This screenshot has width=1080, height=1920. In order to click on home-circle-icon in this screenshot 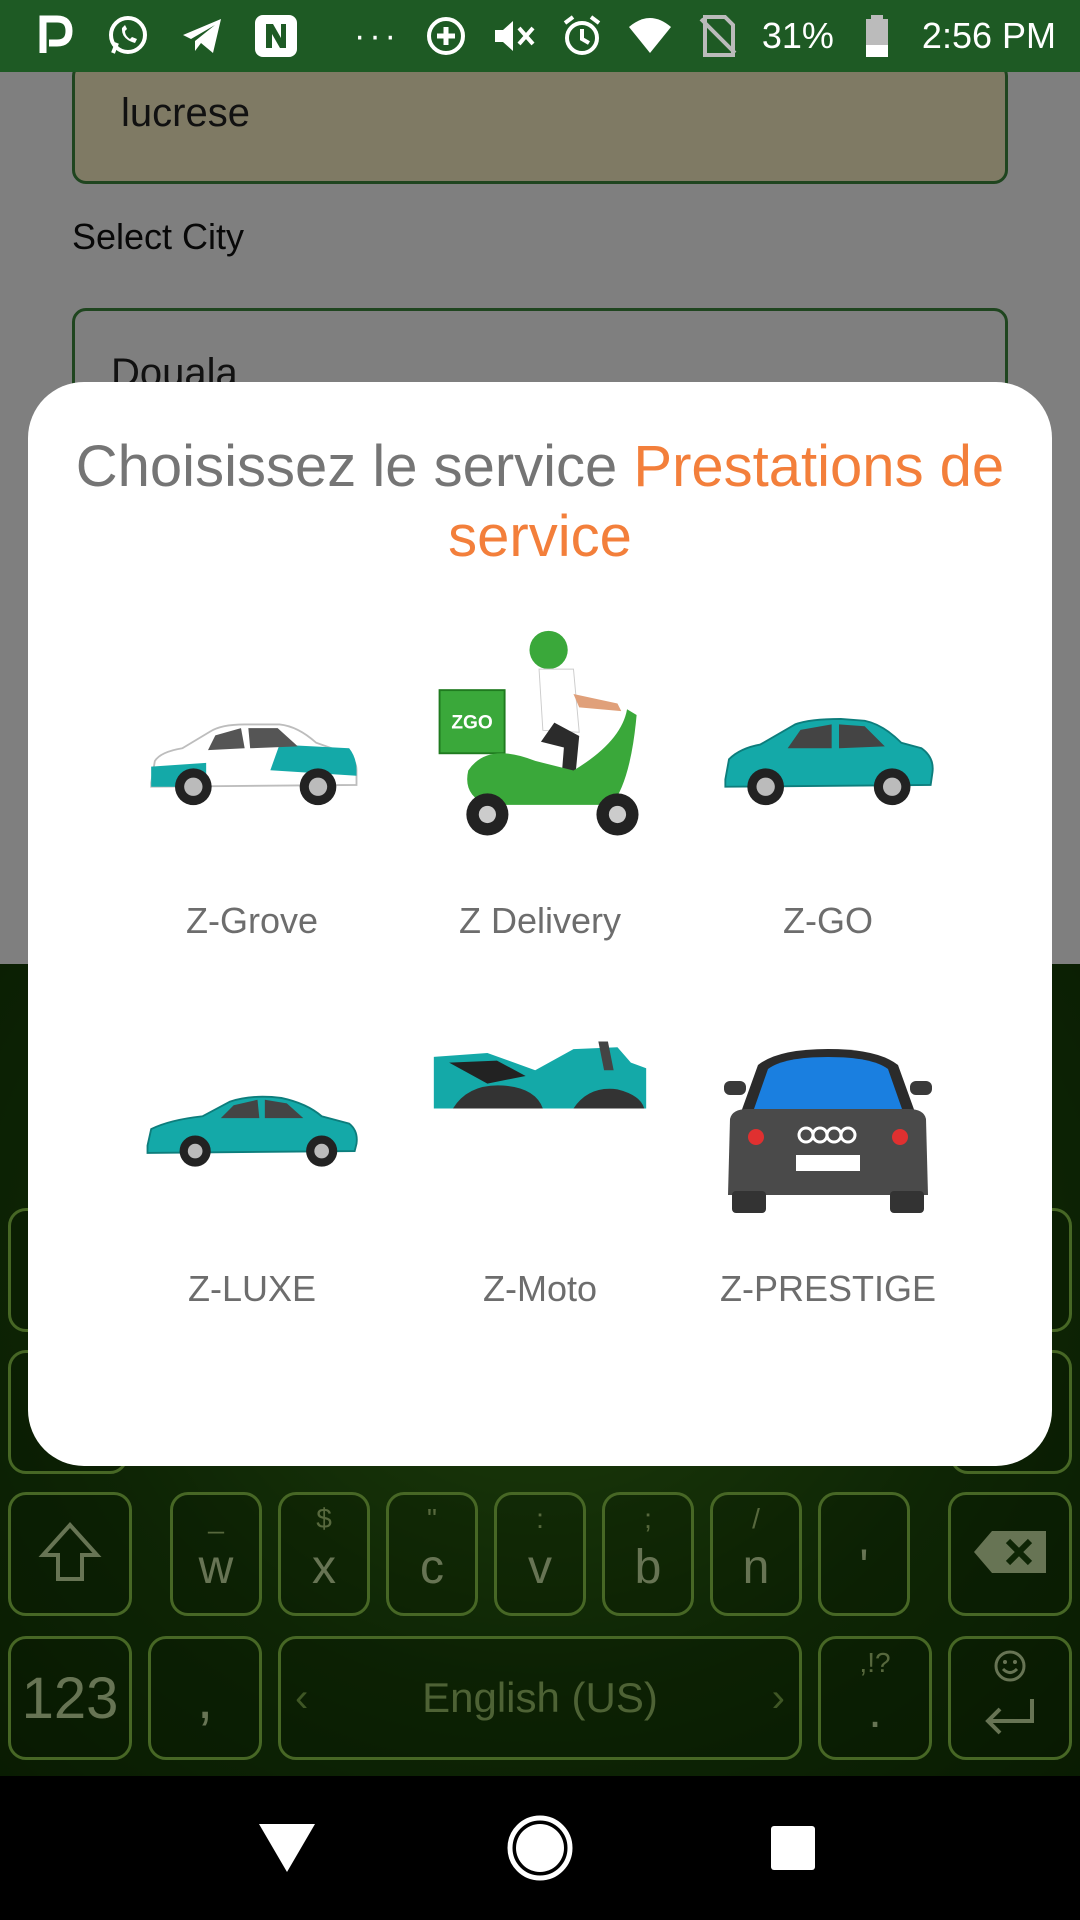, I will do `click(540, 1848)`.